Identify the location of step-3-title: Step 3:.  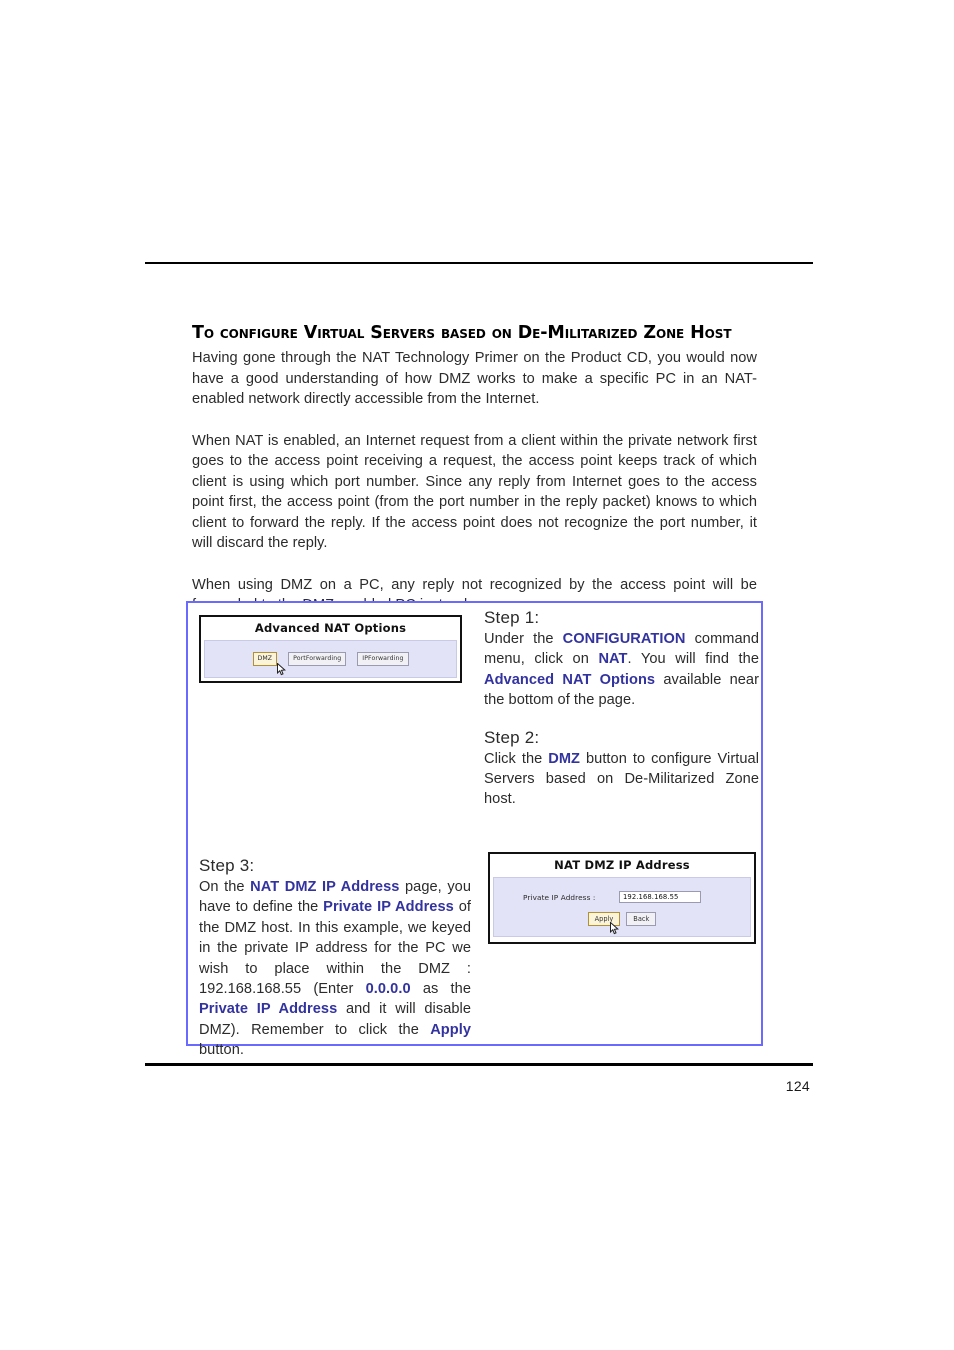
(227, 865).